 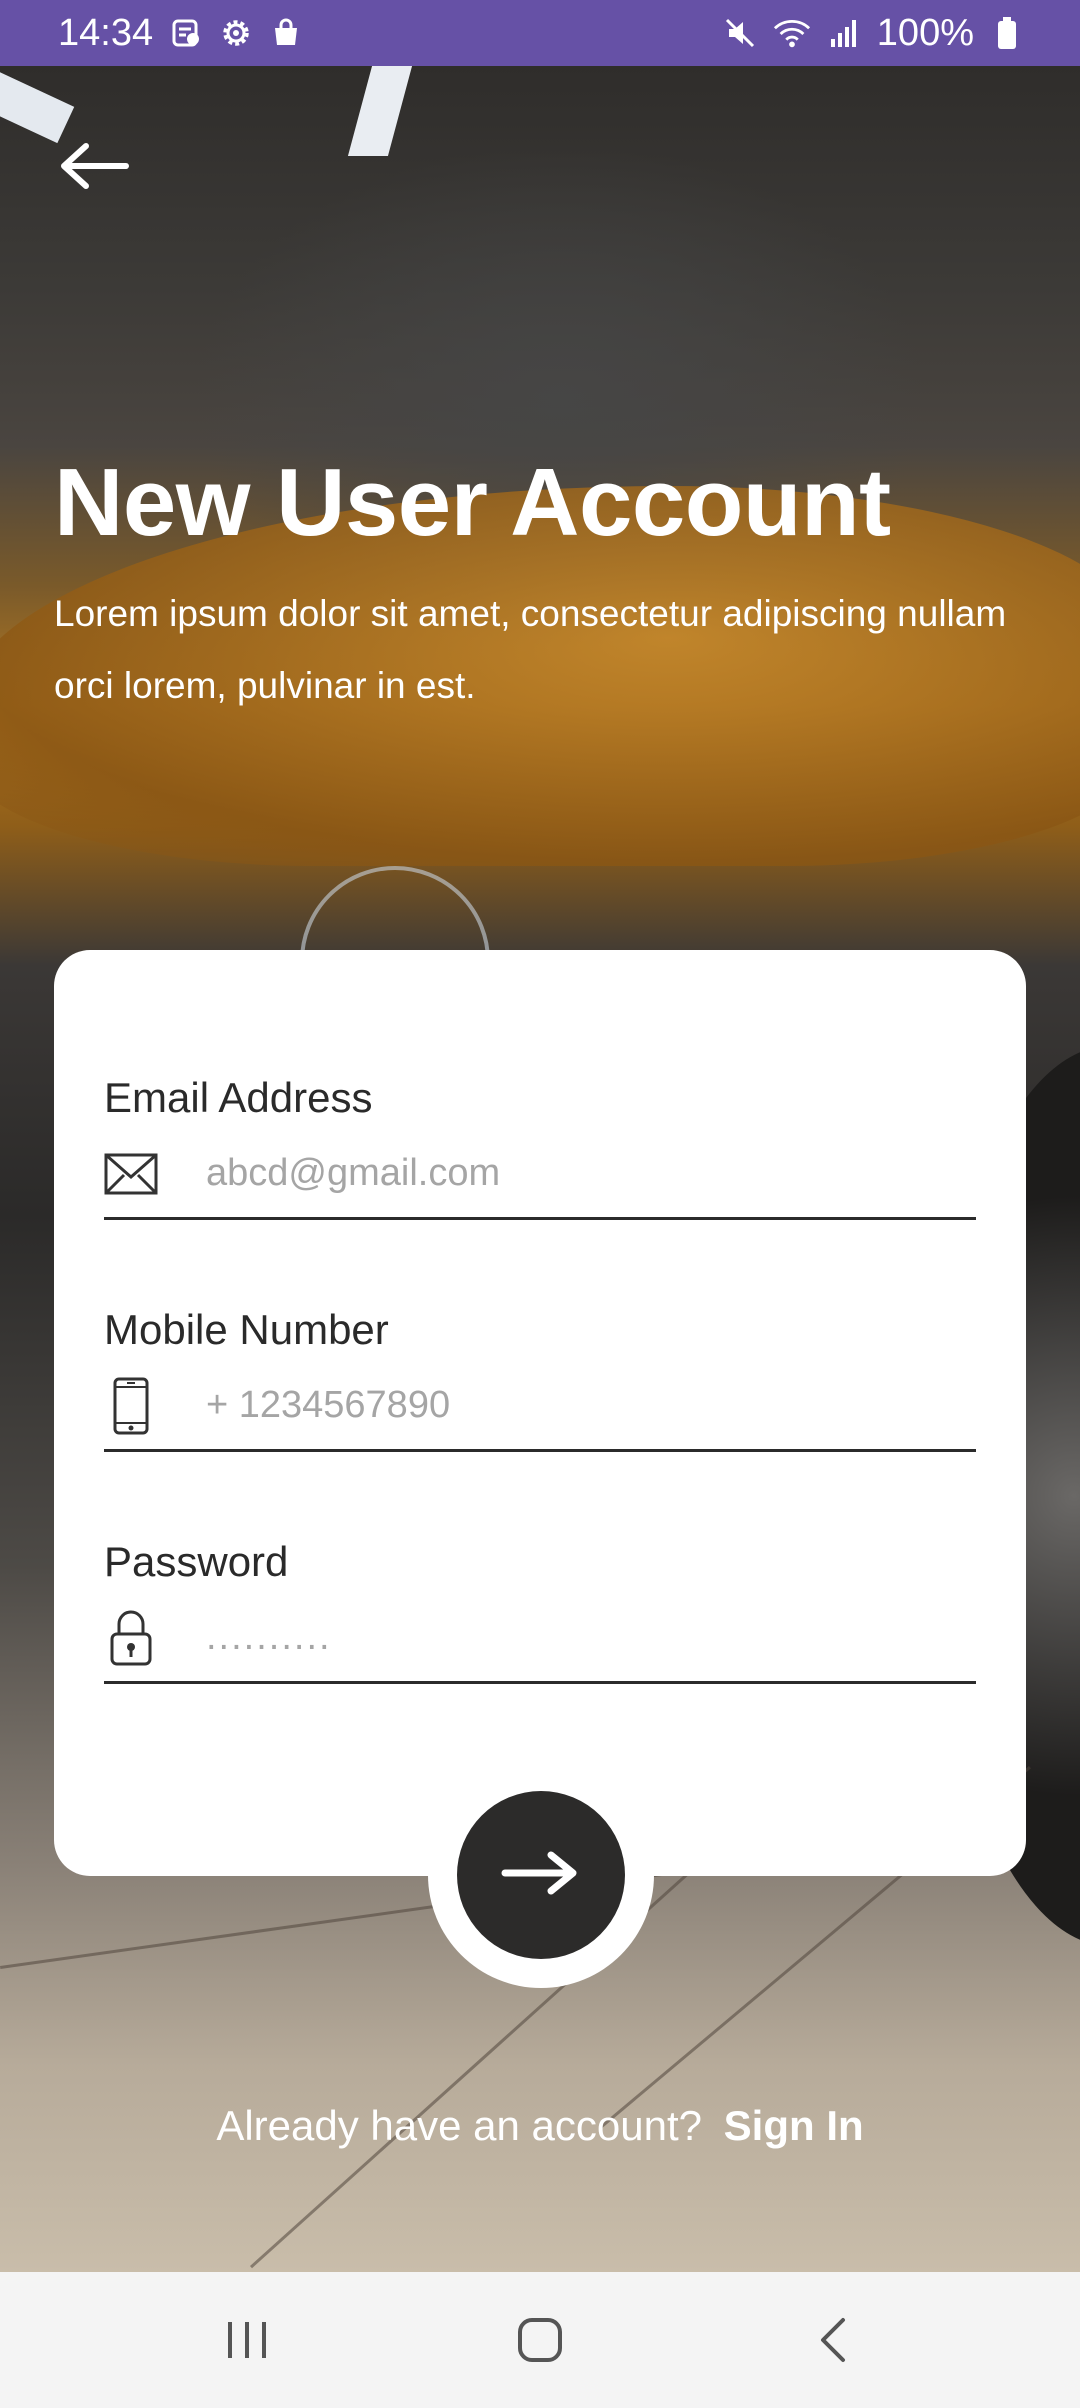 I want to click on email-label: Email Address, so click(x=238, y=1097).